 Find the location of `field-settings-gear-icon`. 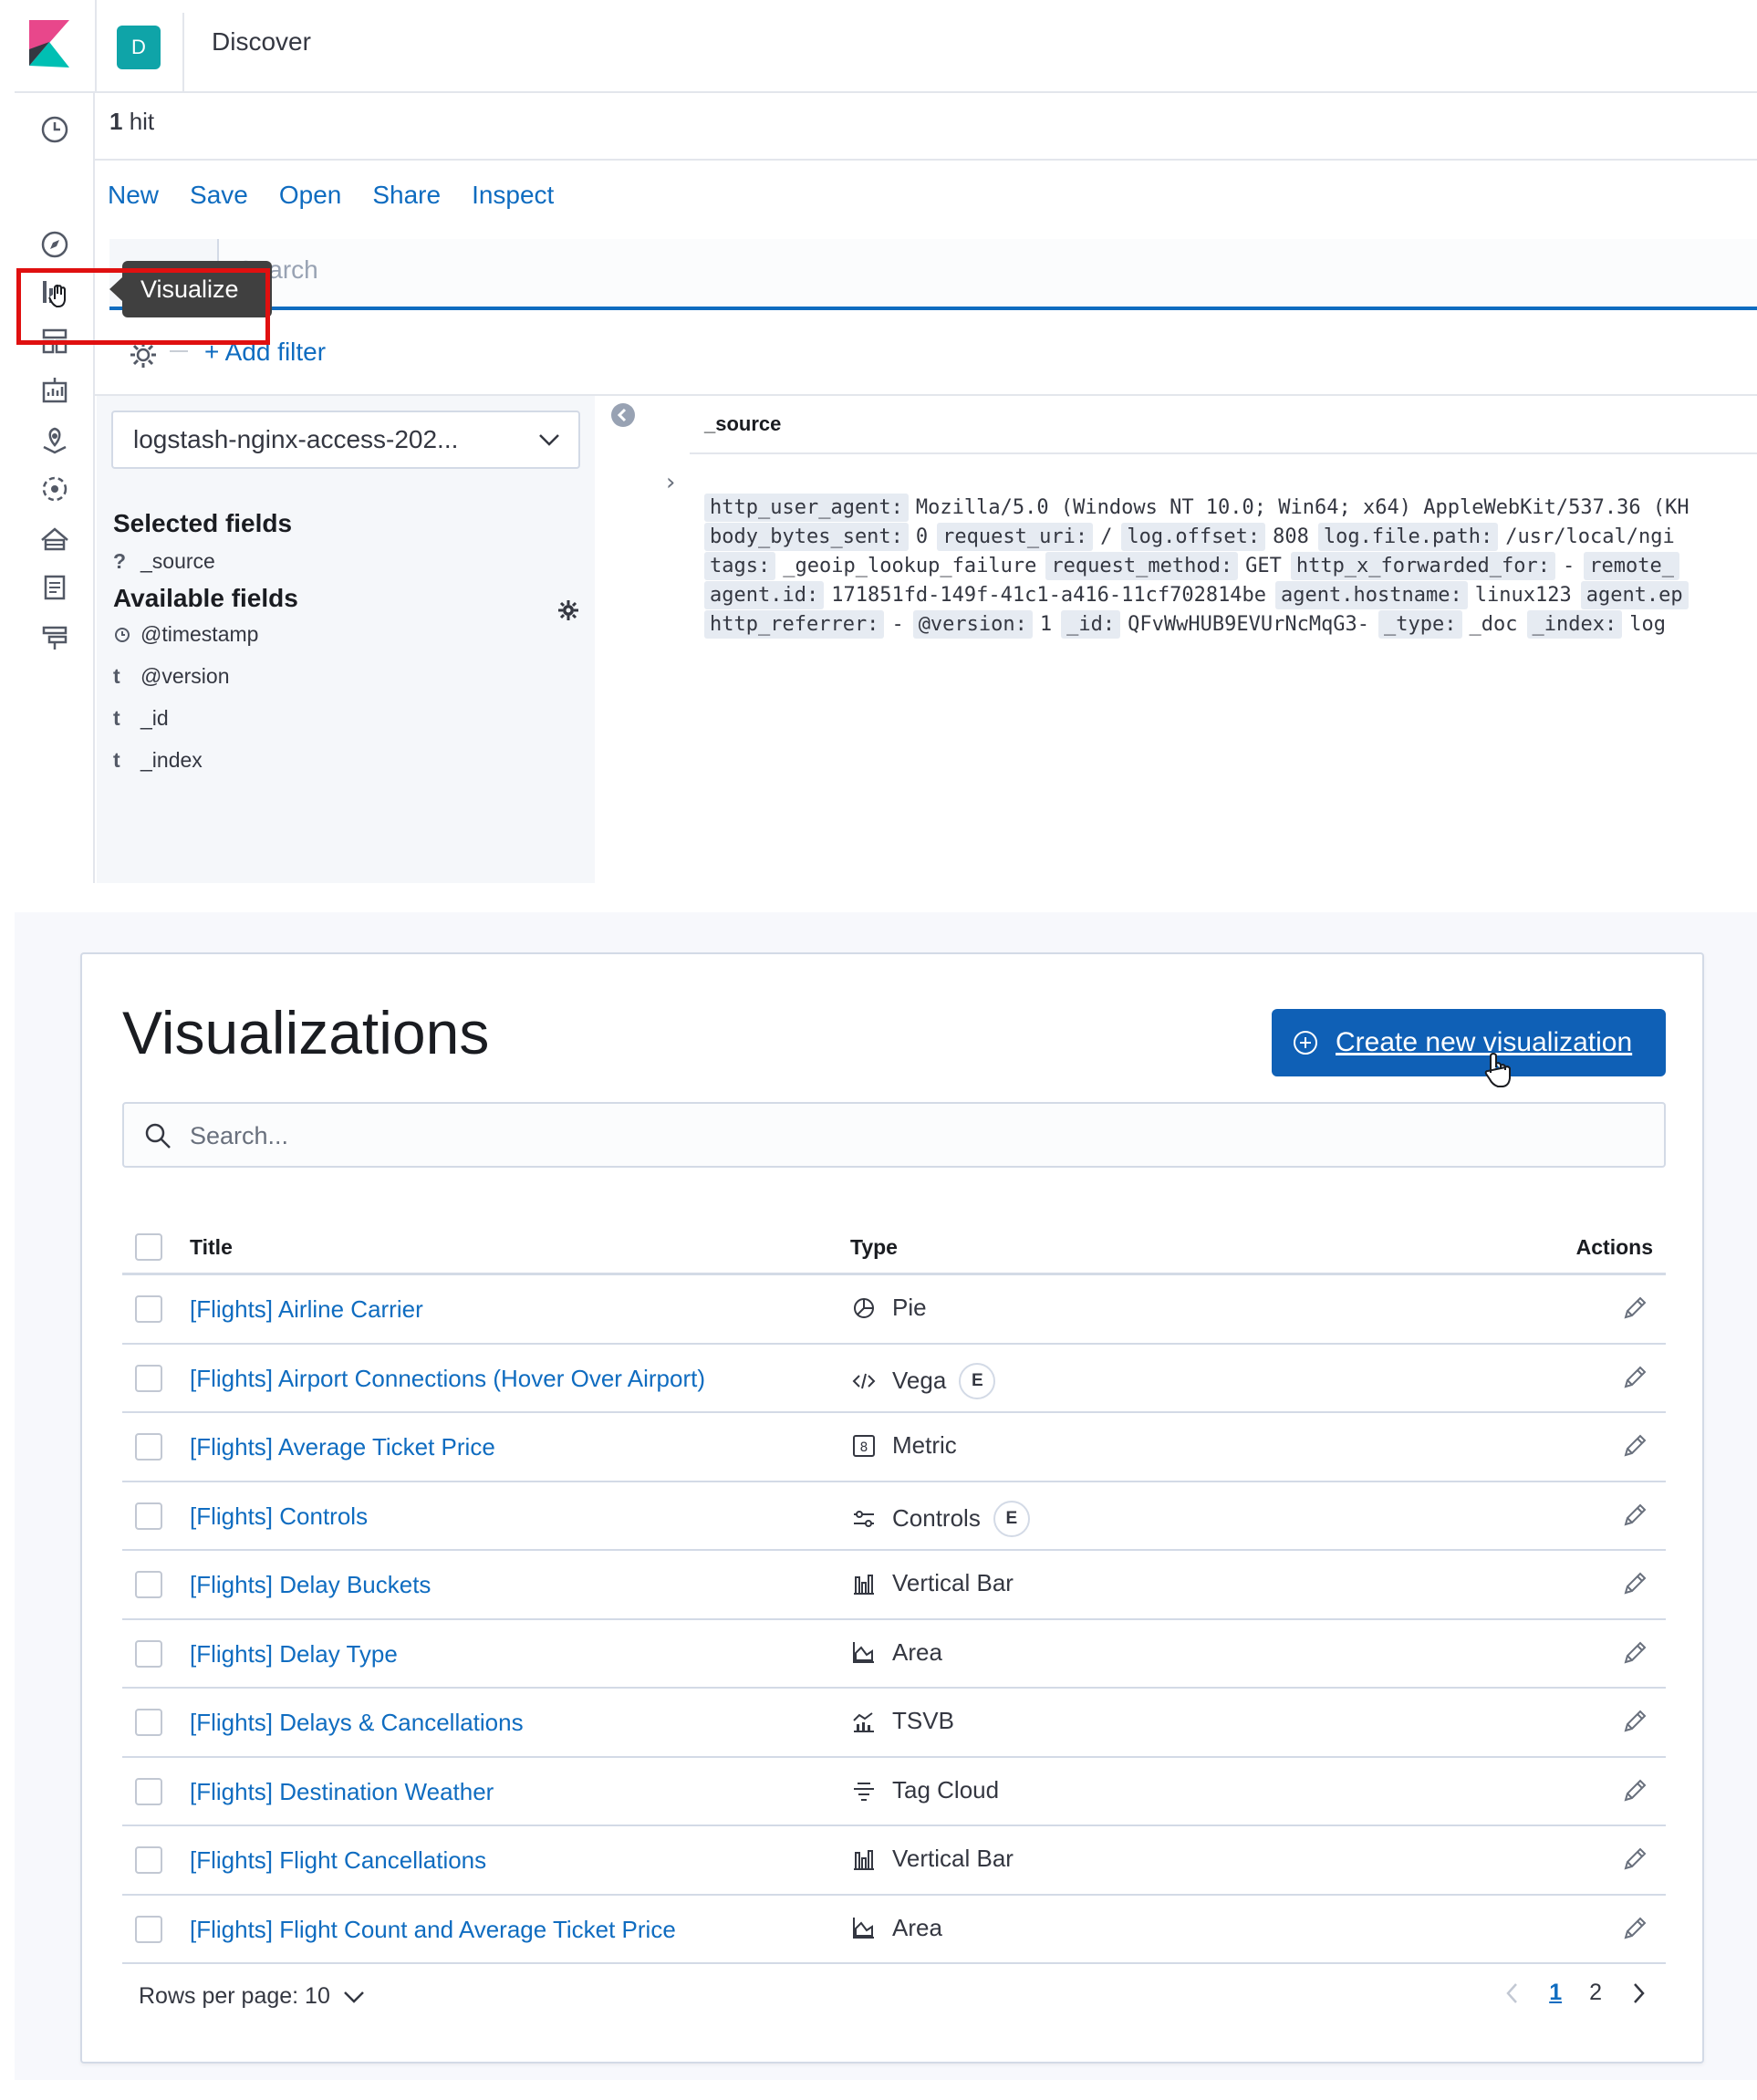

field-settings-gear-icon is located at coordinates (568, 610).